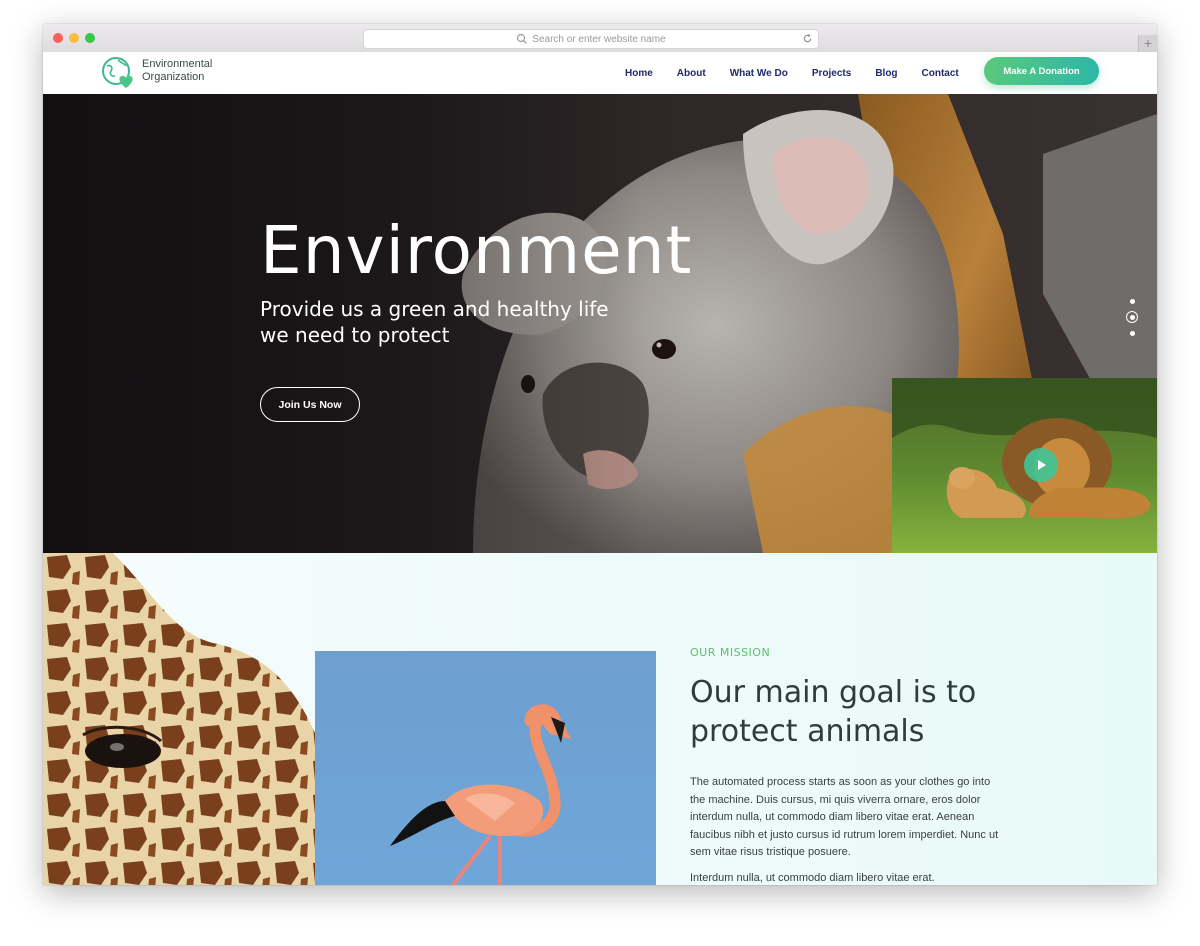  Describe the element at coordinates (833, 692) in the screenshot. I see `mission-title-line-1: Our main goal is to` at that location.